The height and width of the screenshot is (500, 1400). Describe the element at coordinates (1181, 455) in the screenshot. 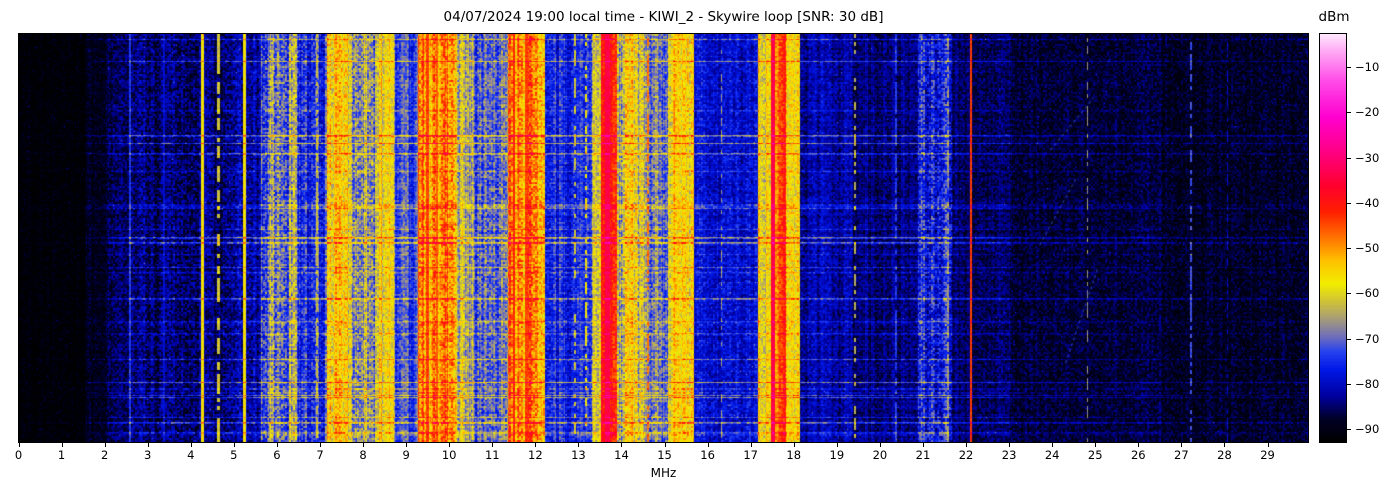

I see `x-tick-label: 27` at that location.